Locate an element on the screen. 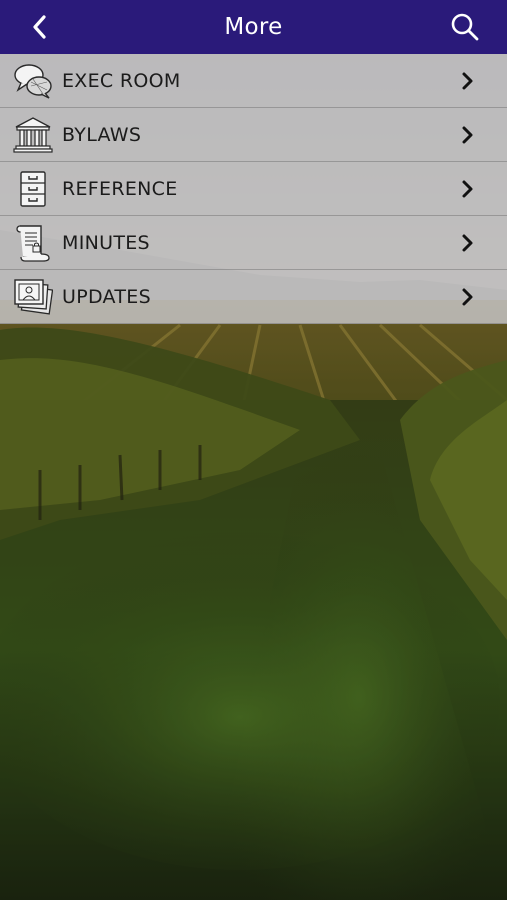  menu-item-exec-room: EXEC ROOM is located at coordinates (253, 81).